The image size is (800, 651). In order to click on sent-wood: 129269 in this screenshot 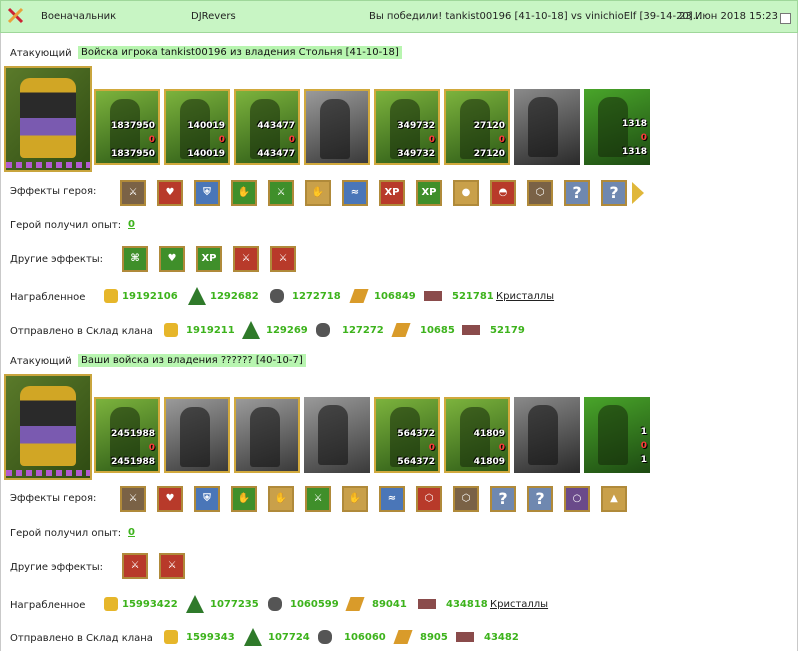, I will do `click(287, 330)`.